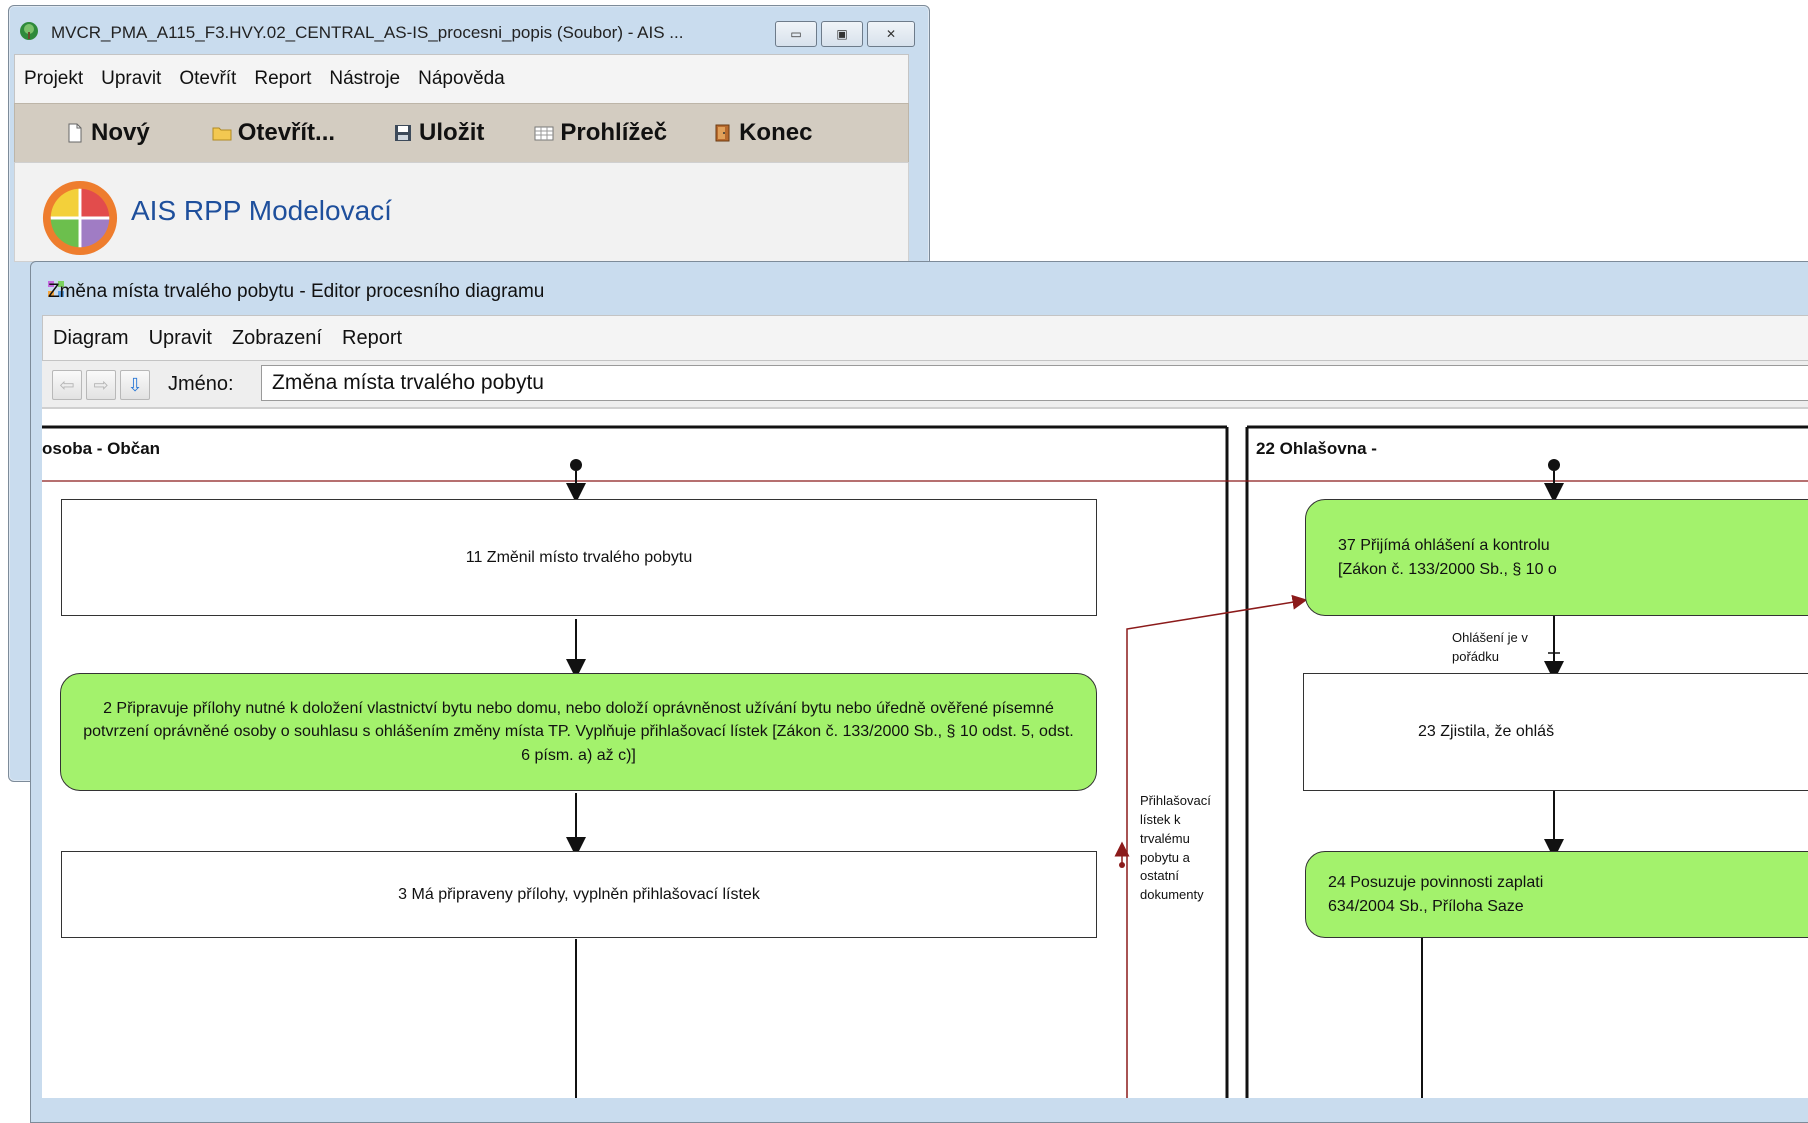 The width and height of the screenshot is (1808, 1123). What do you see at coordinates (925, 338) in the screenshot?
I see `editor-menubar: Diagram Upravit Zobrazení Report` at bounding box center [925, 338].